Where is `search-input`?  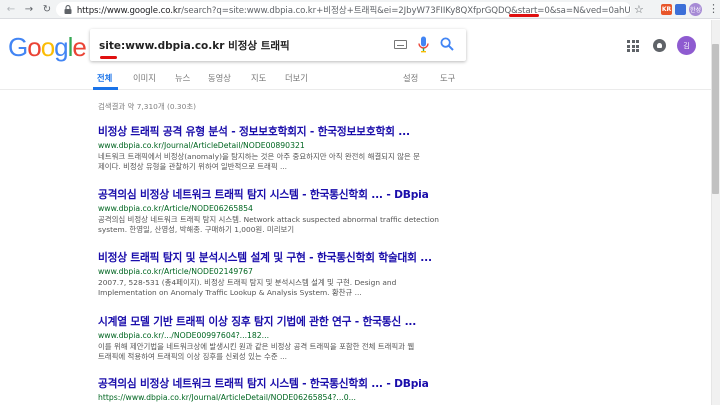 search-input is located at coordinates (244, 45).